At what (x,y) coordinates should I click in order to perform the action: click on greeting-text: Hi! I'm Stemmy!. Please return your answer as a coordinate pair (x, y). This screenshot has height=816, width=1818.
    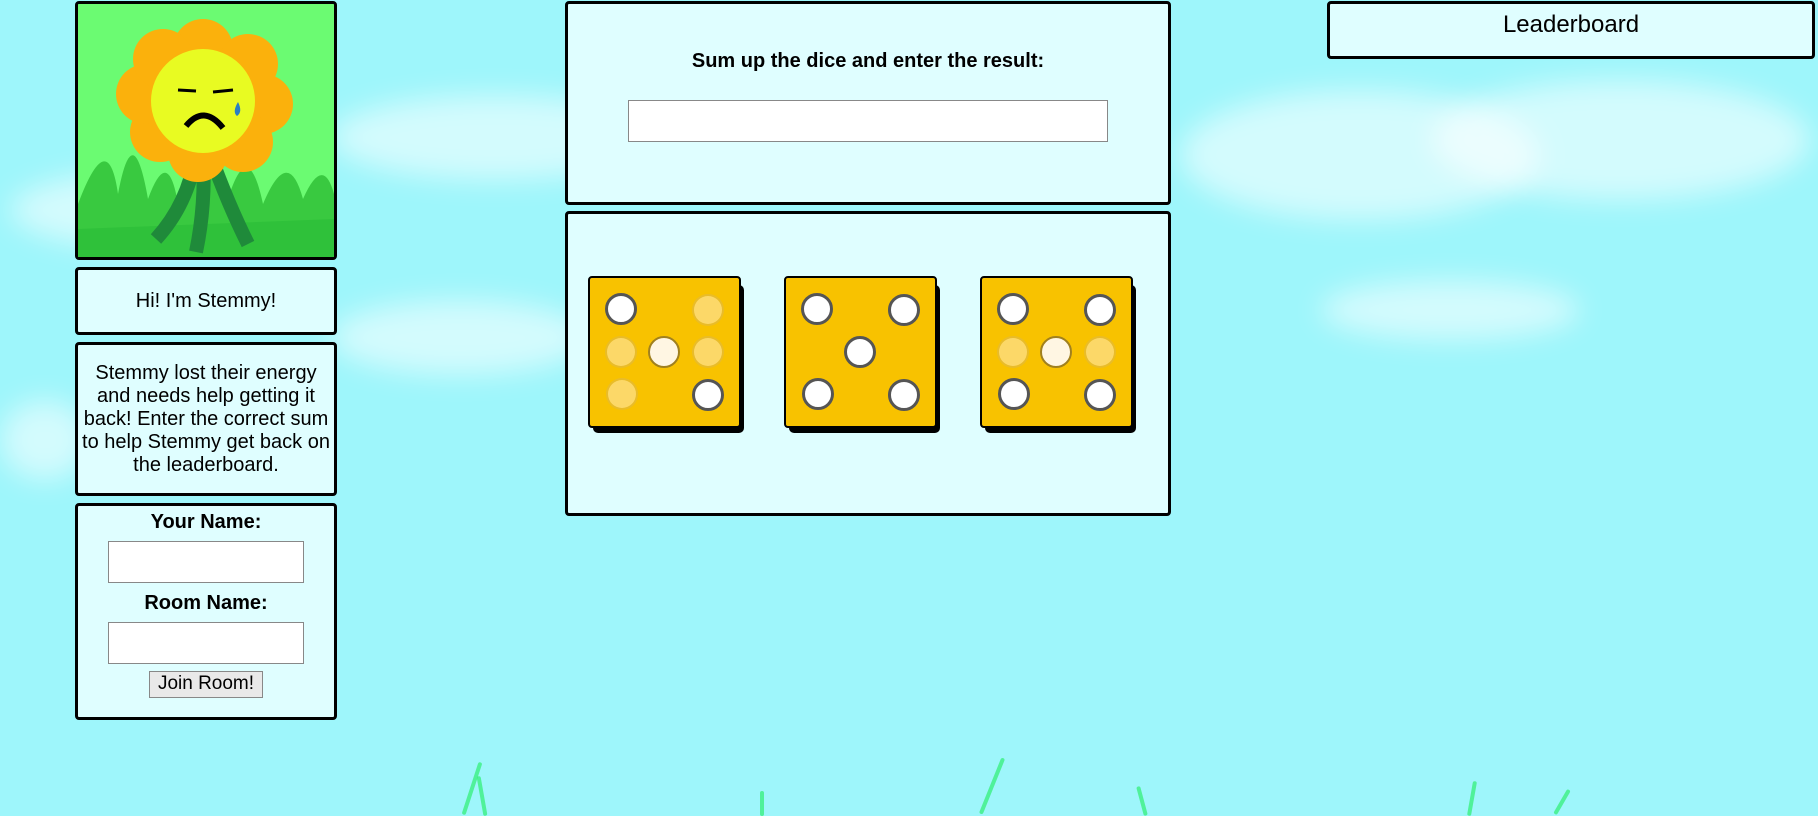
    Looking at the image, I should click on (206, 300).